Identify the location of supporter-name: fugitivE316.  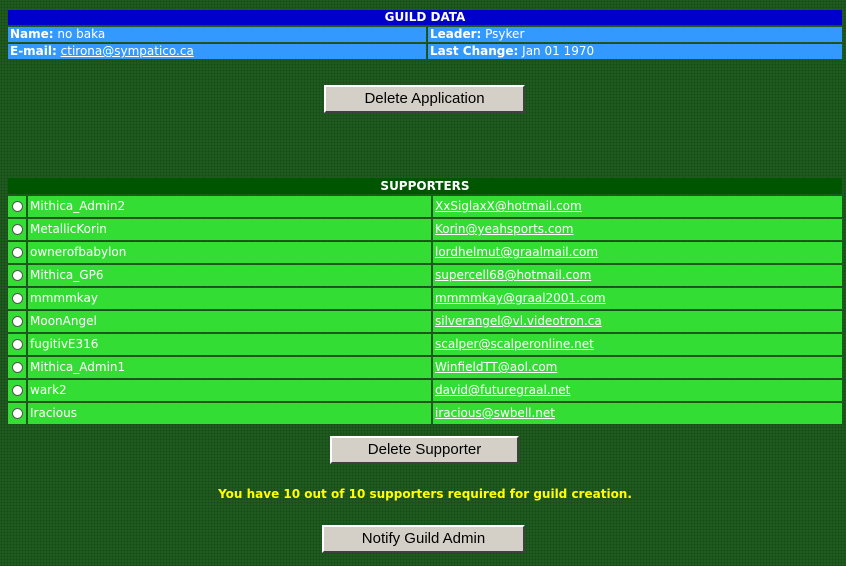
(229, 344).